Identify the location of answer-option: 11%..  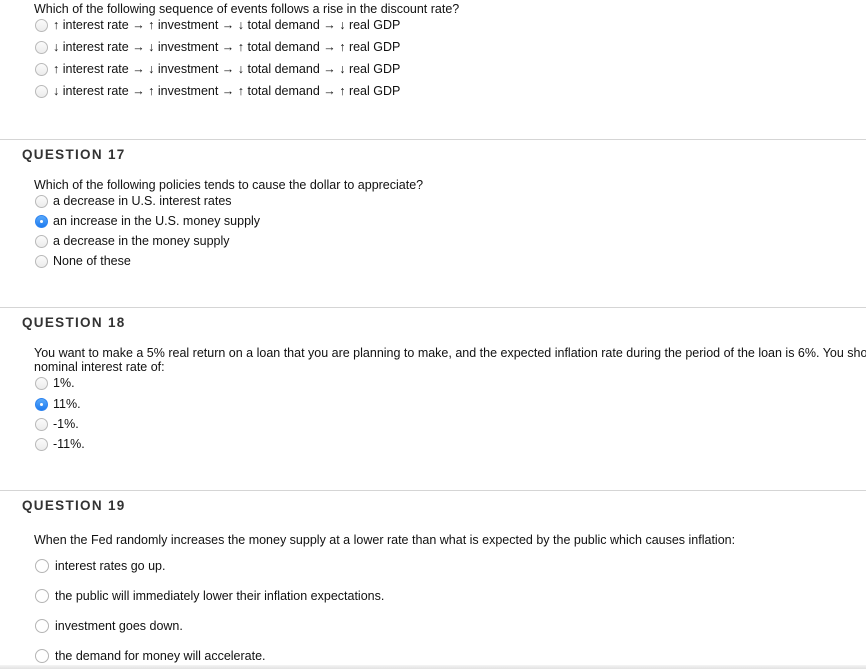
(58, 404).